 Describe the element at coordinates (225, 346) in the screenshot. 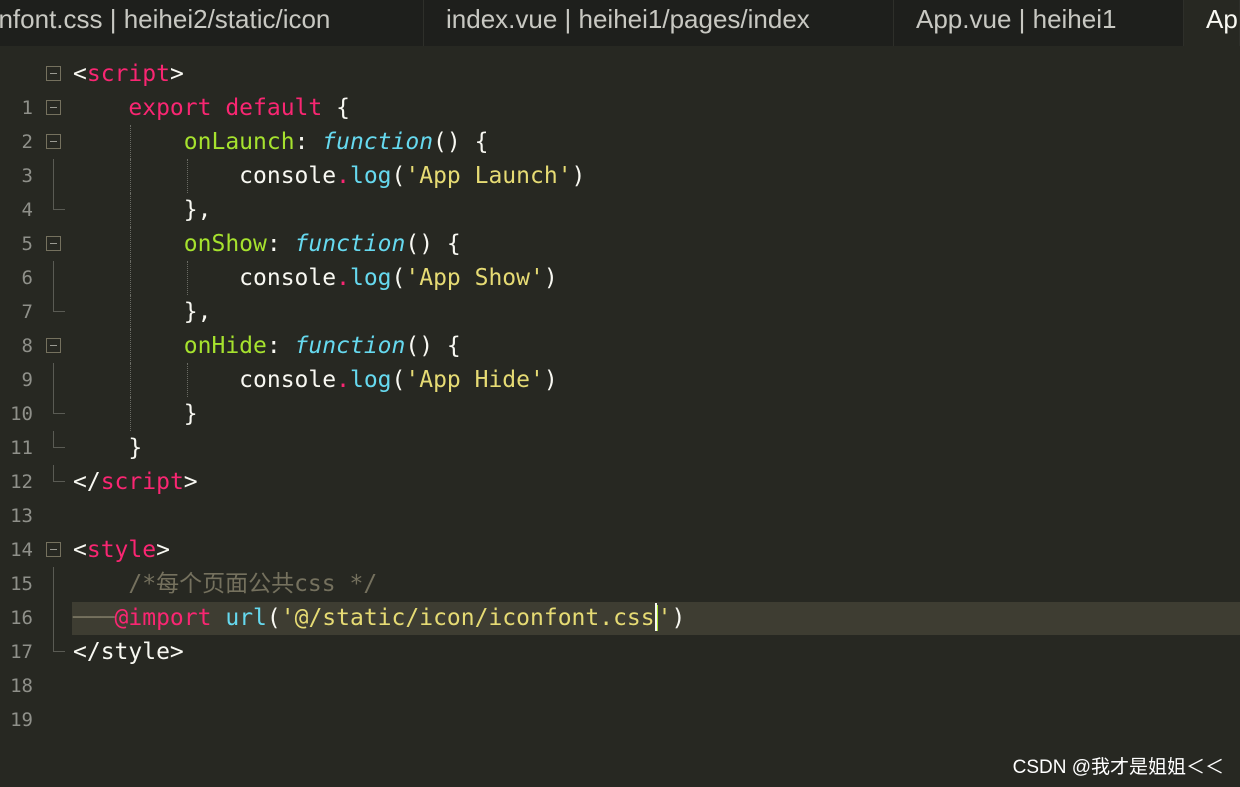

I see `method-name: onHide` at that location.